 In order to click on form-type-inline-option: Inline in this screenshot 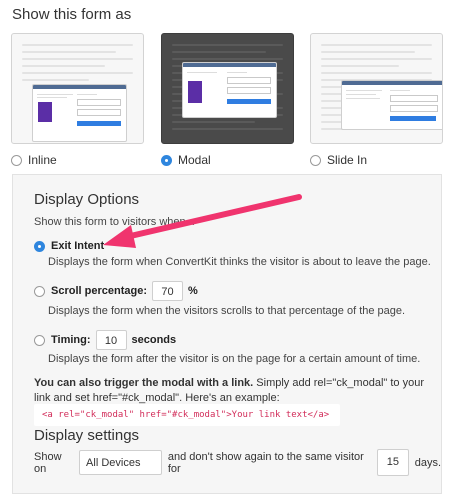, I will do `click(34, 160)`.